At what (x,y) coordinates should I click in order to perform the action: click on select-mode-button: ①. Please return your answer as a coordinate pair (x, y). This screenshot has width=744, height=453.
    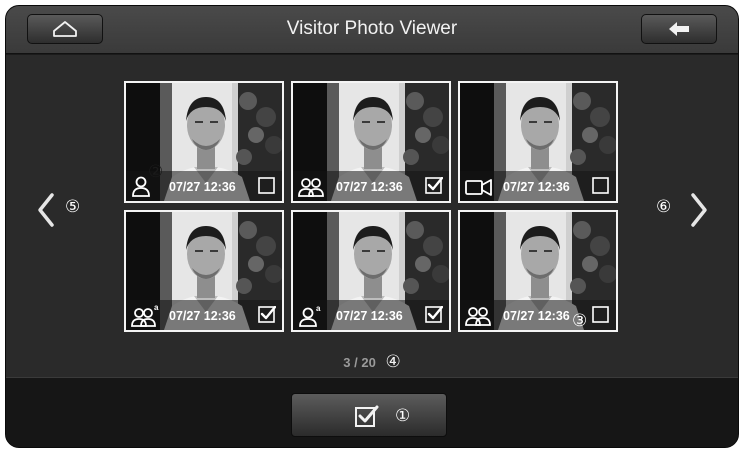
    Looking at the image, I should click on (369, 415).